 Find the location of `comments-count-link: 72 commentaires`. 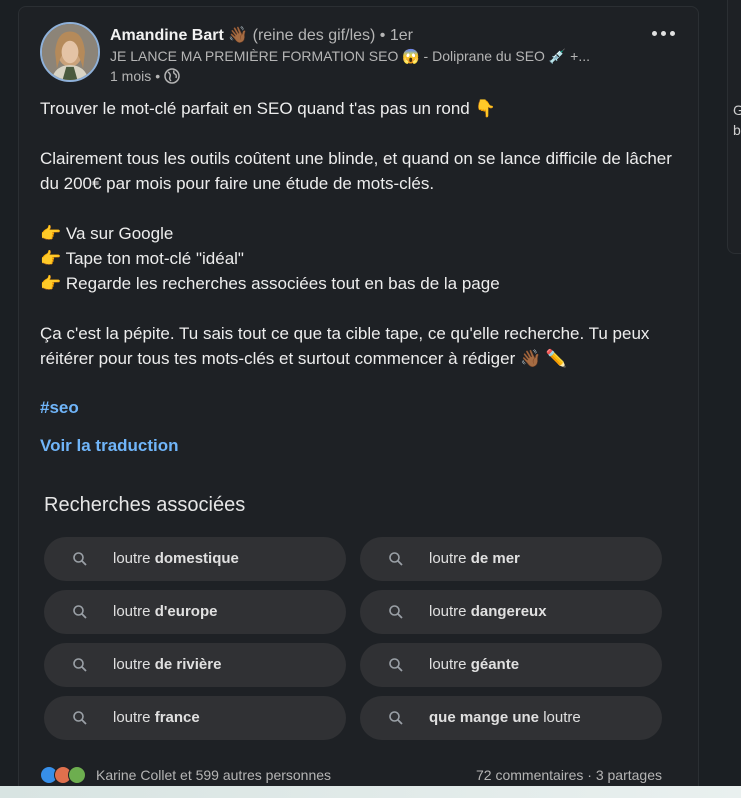

comments-count-link: 72 commentaires is located at coordinates (529, 775).